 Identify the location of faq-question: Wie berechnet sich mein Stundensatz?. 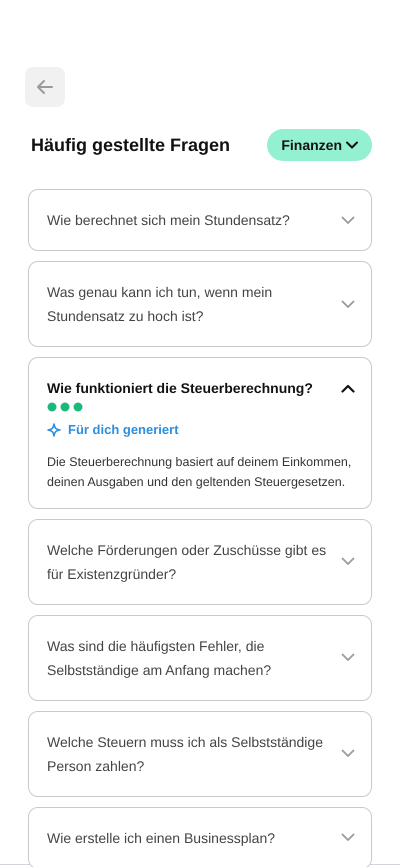
(168, 220).